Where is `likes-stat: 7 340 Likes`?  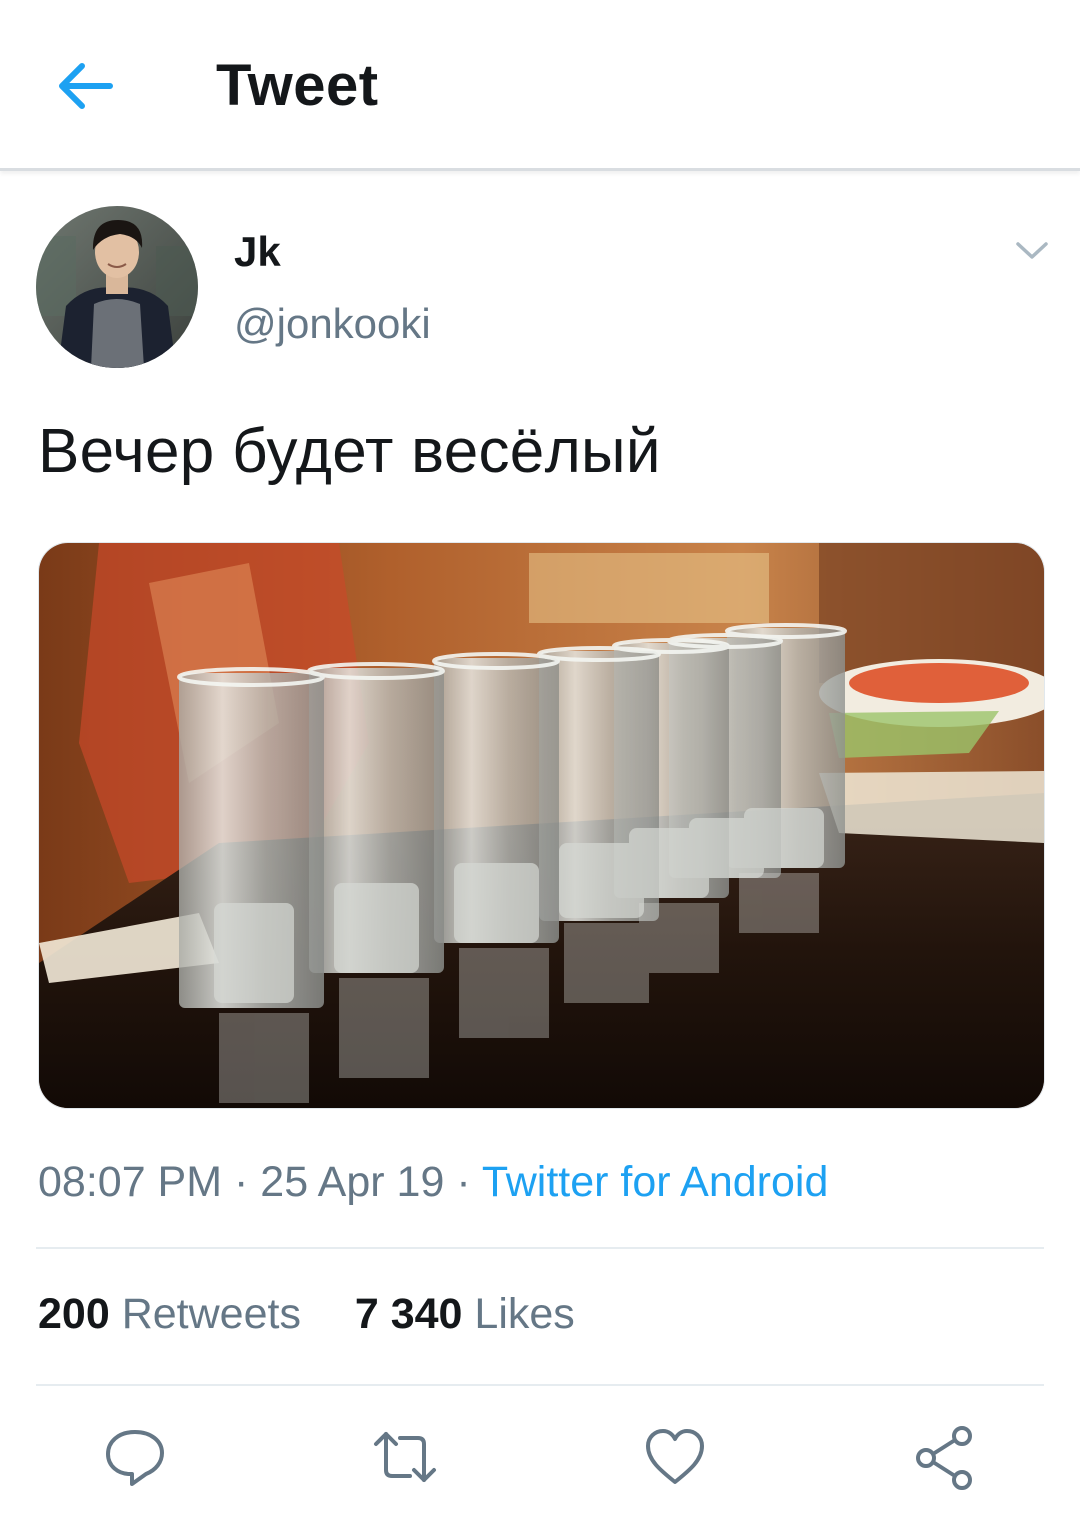 likes-stat: 7 340 Likes is located at coordinates (465, 1314).